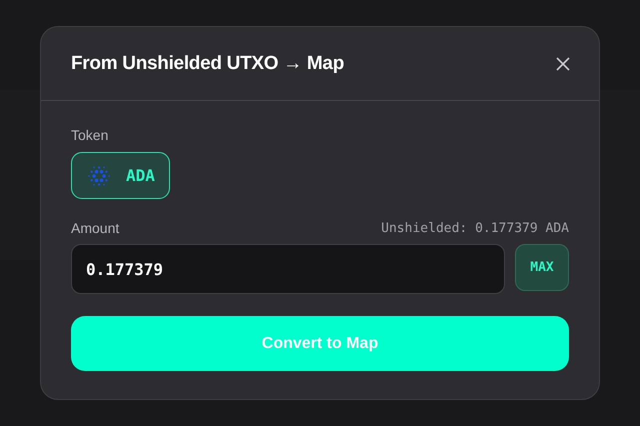 The image size is (640, 426). What do you see at coordinates (99, 175) in the screenshot?
I see `ada-logo-icon` at bounding box center [99, 175].